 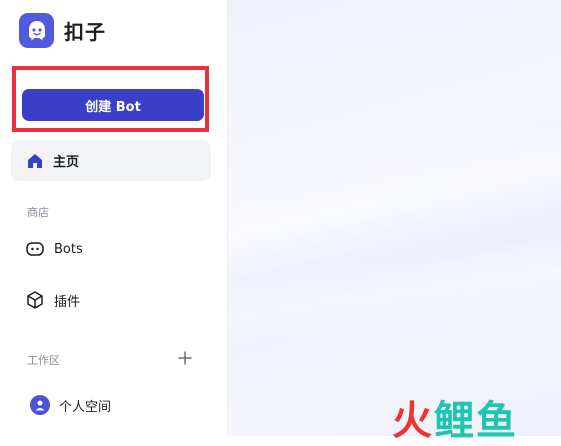 I want to click on workspace-section-title: 工作区, so click(x=43, y=360).